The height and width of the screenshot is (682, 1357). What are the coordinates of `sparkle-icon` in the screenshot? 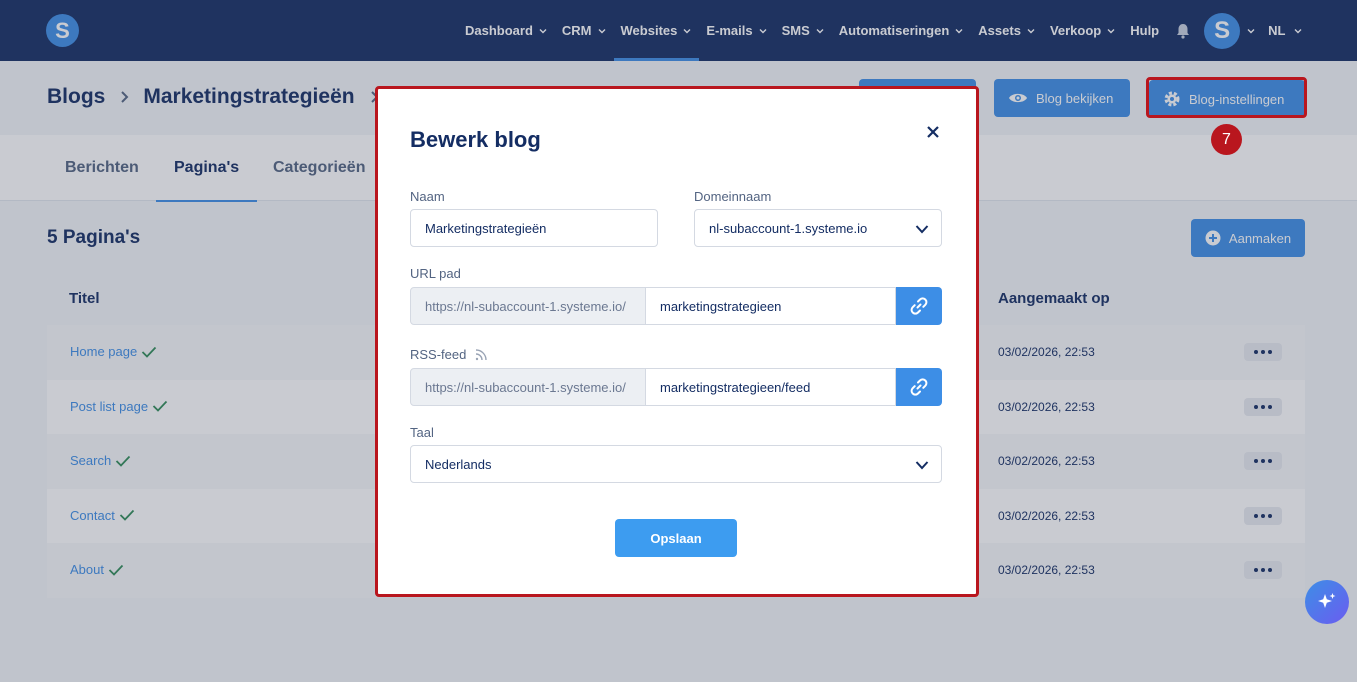 It's located at (1327, 600).